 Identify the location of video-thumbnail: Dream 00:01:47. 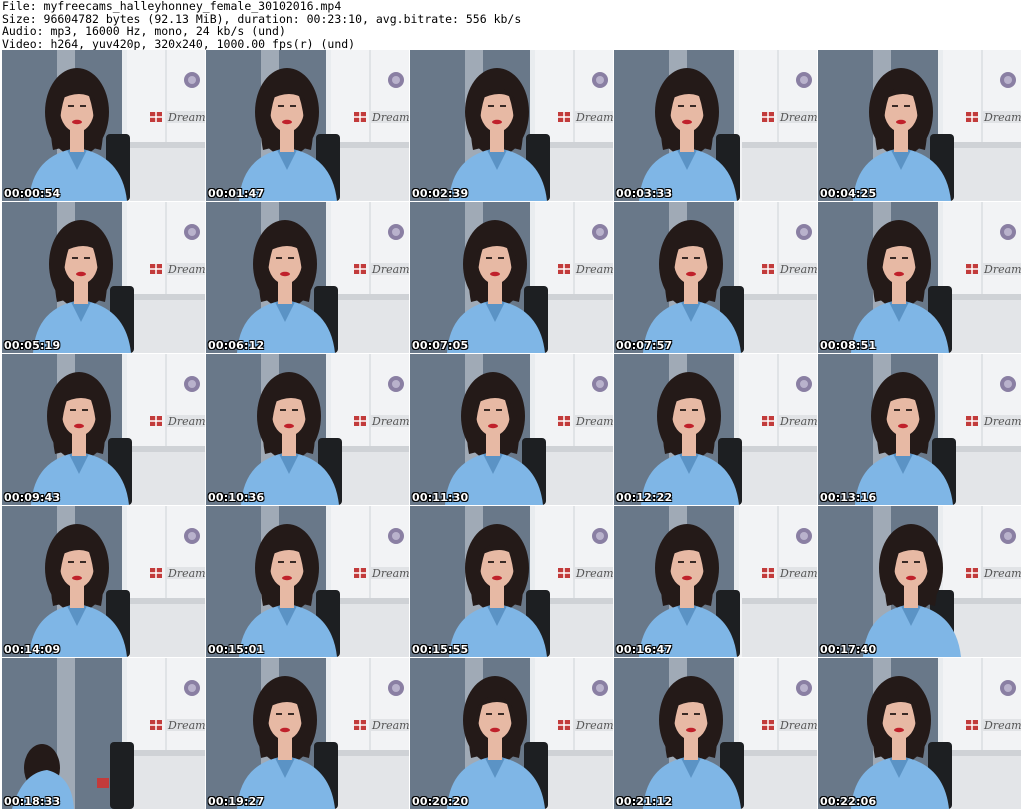
(307, 125).